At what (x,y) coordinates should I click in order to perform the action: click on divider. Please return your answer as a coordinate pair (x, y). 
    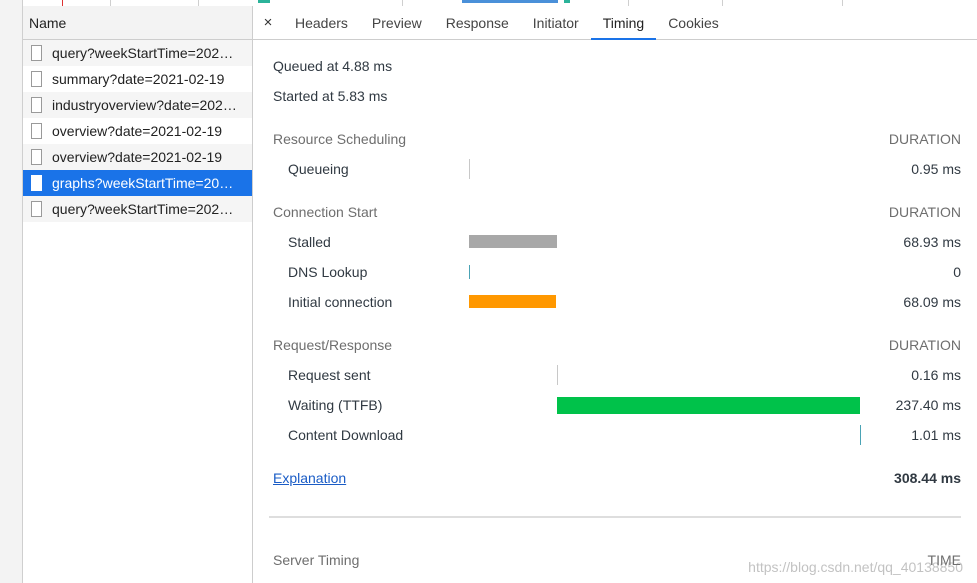
    Looking at the image, I should click on (615, 517).